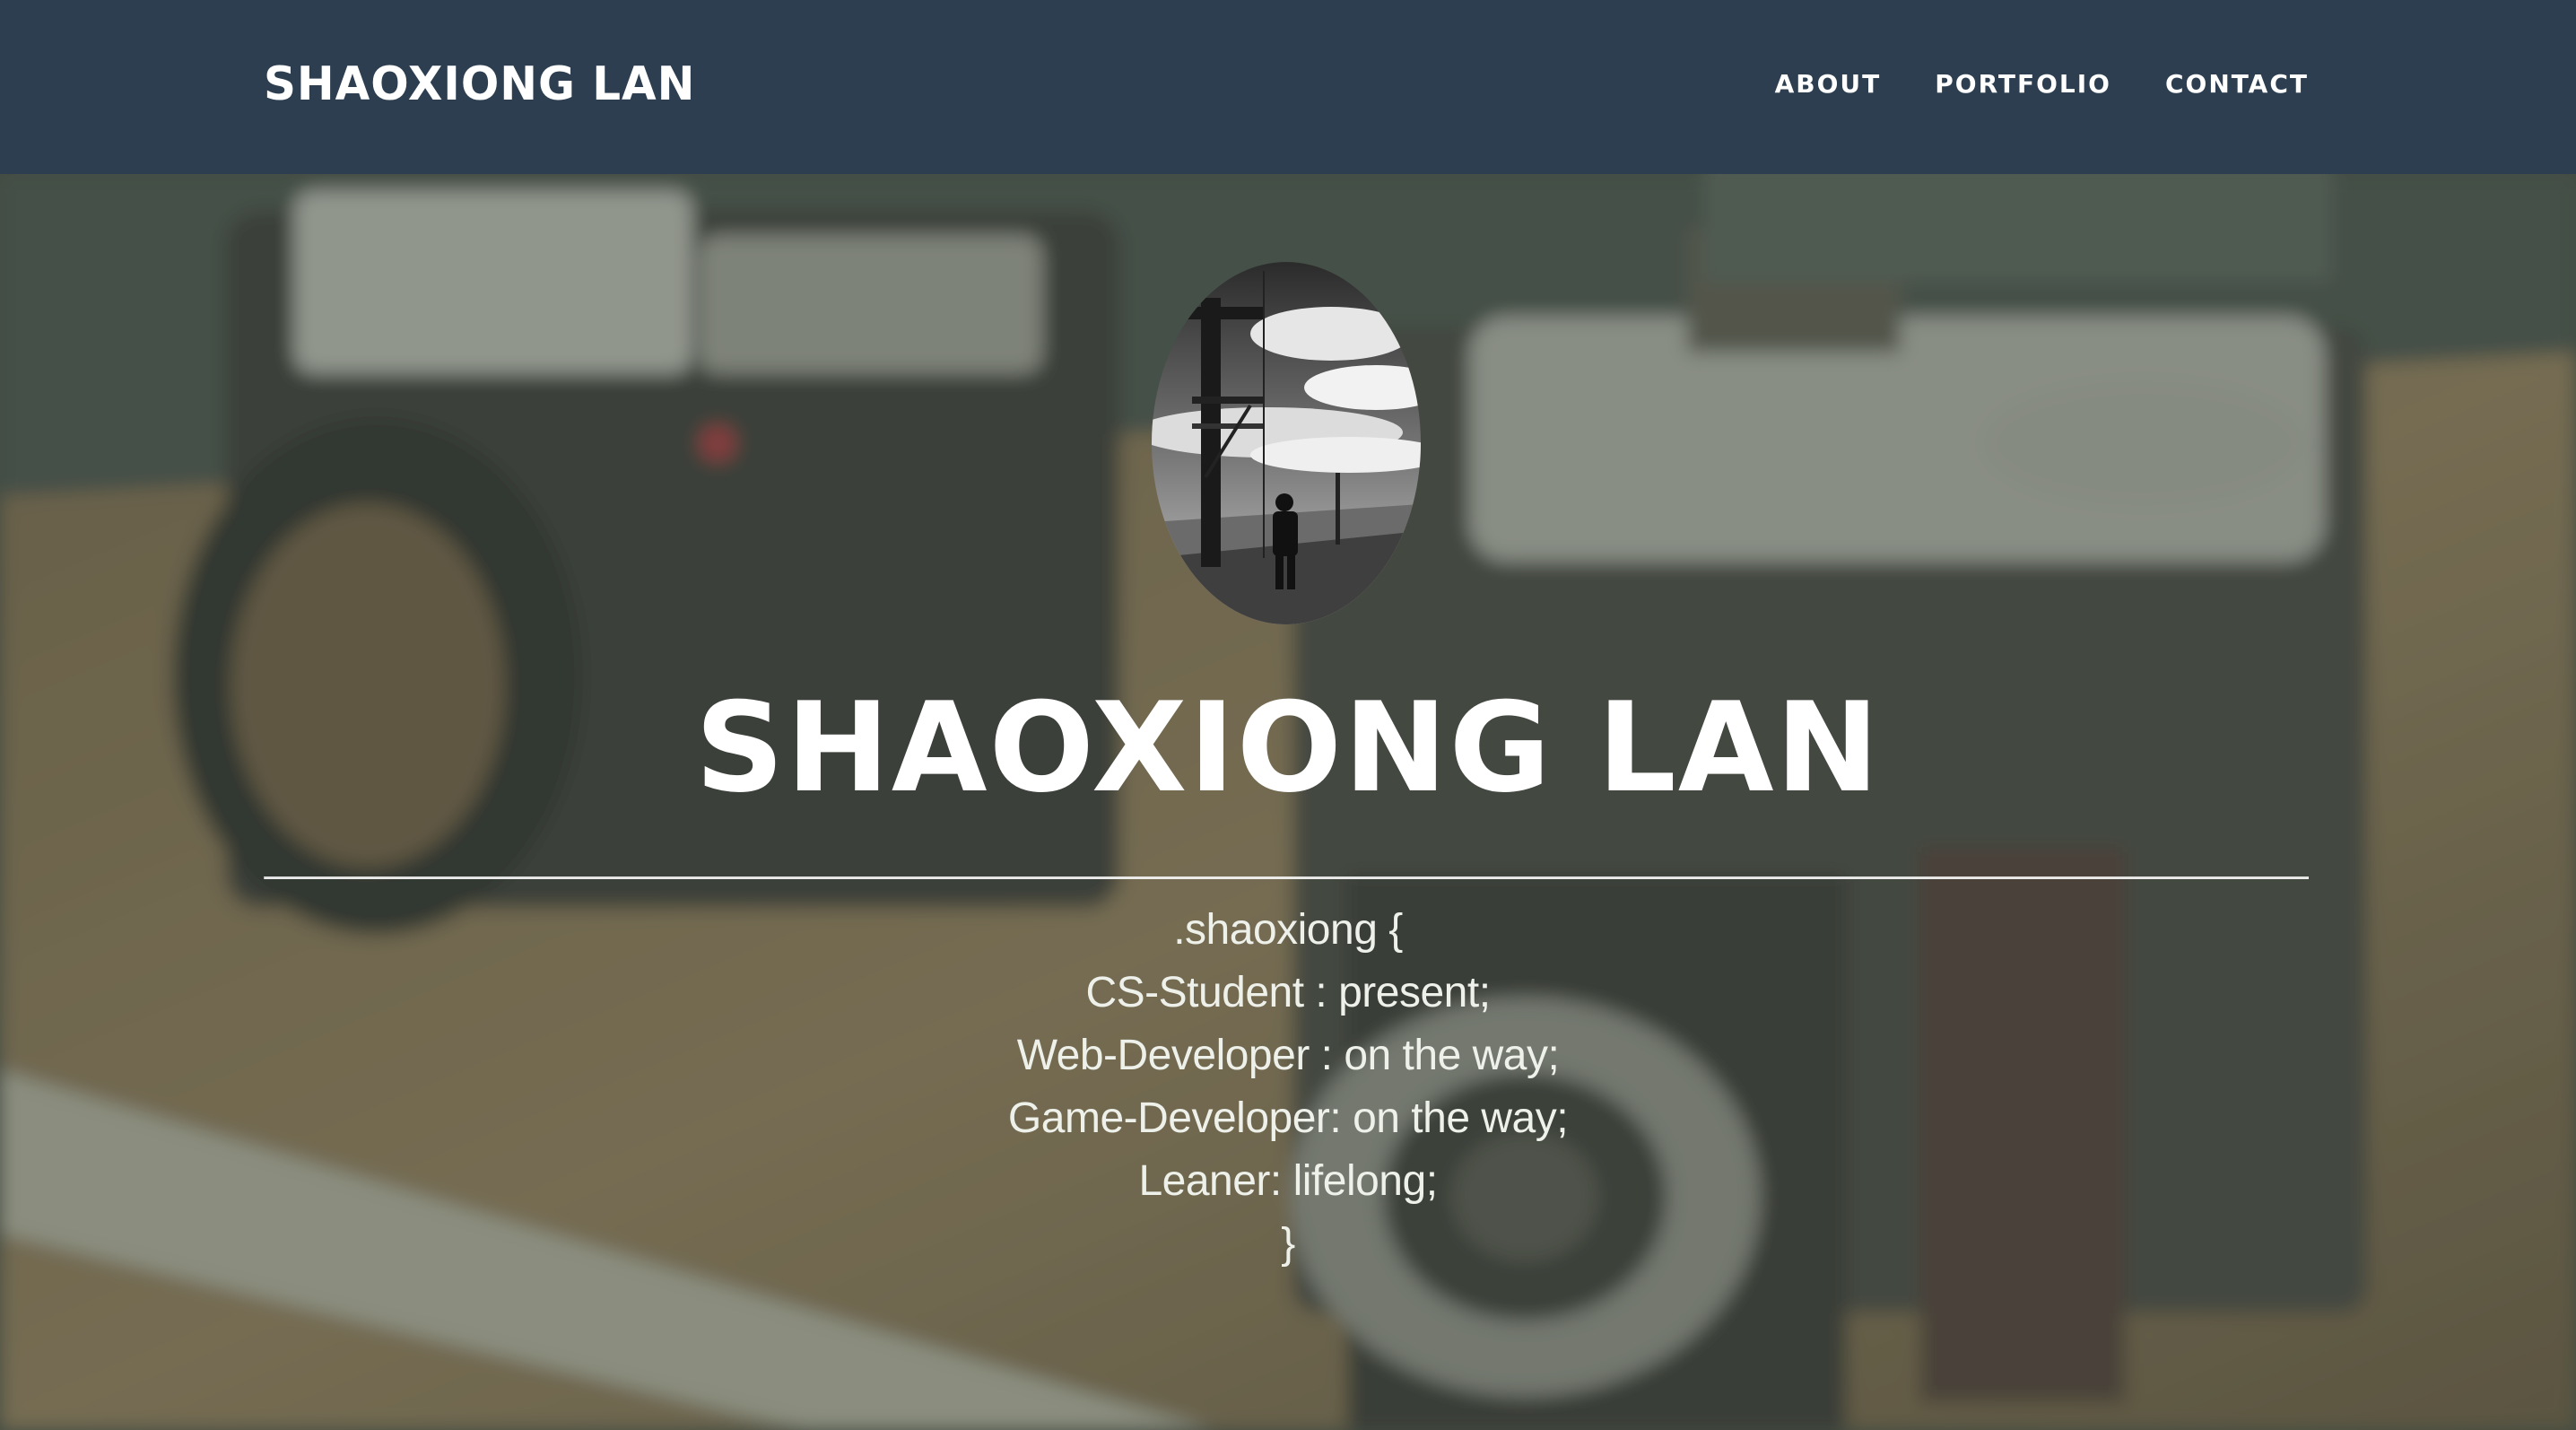 This screenshot has height=1430, width=2576. What do you see at coordinates (1288, 1244) in the screenshot?
I see `bio-line: }` at bounding box center [1288, 1244].